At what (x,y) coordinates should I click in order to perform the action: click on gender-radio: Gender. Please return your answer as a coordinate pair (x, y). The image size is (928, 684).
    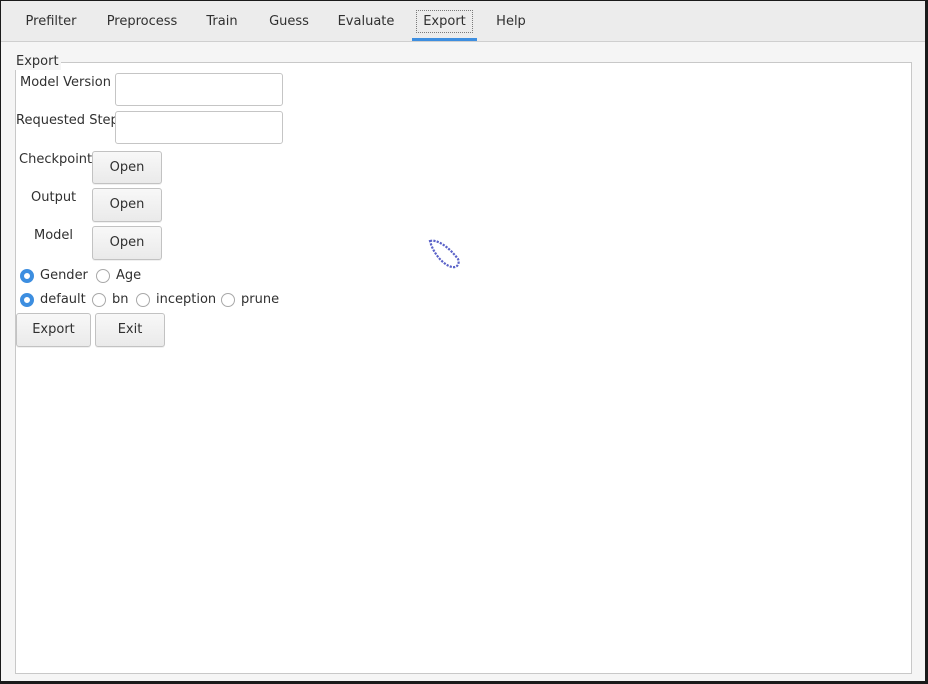
    Looking at the image, I should click on (55, 277).